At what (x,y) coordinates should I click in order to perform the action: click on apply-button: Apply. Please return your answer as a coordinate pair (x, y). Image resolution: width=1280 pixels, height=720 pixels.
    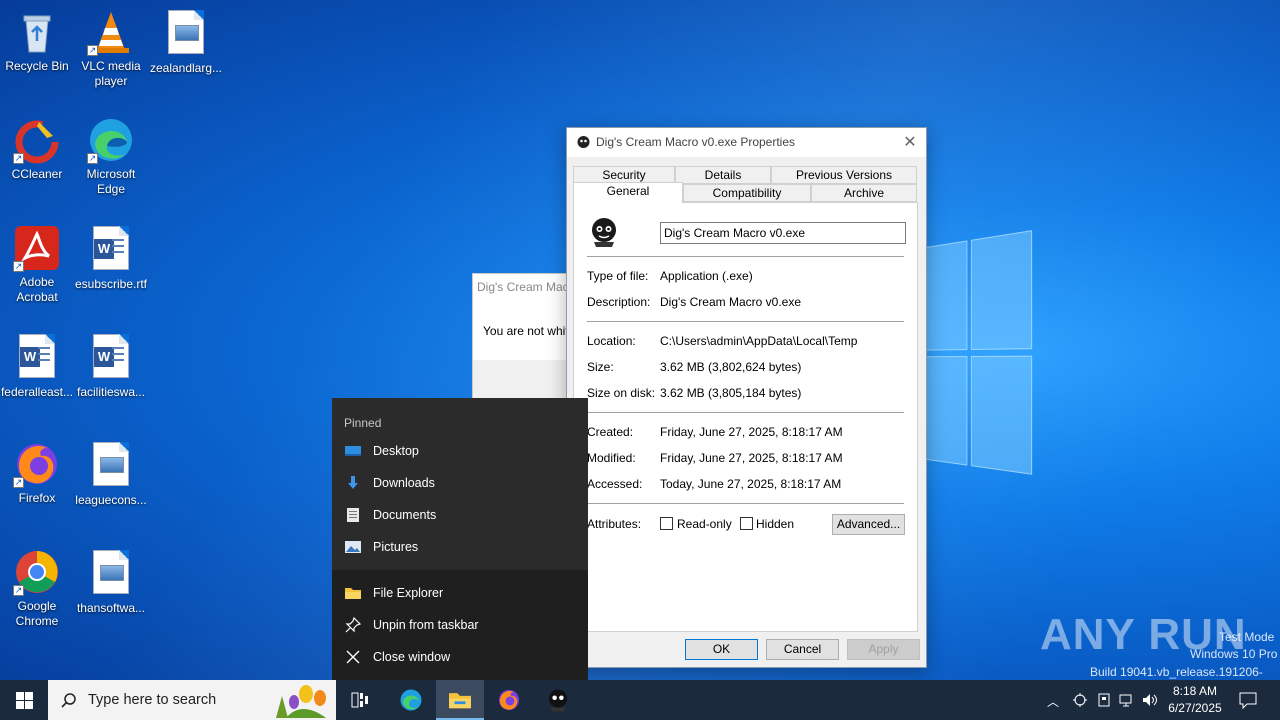
    Looking at the image, I should click on (883, 649).